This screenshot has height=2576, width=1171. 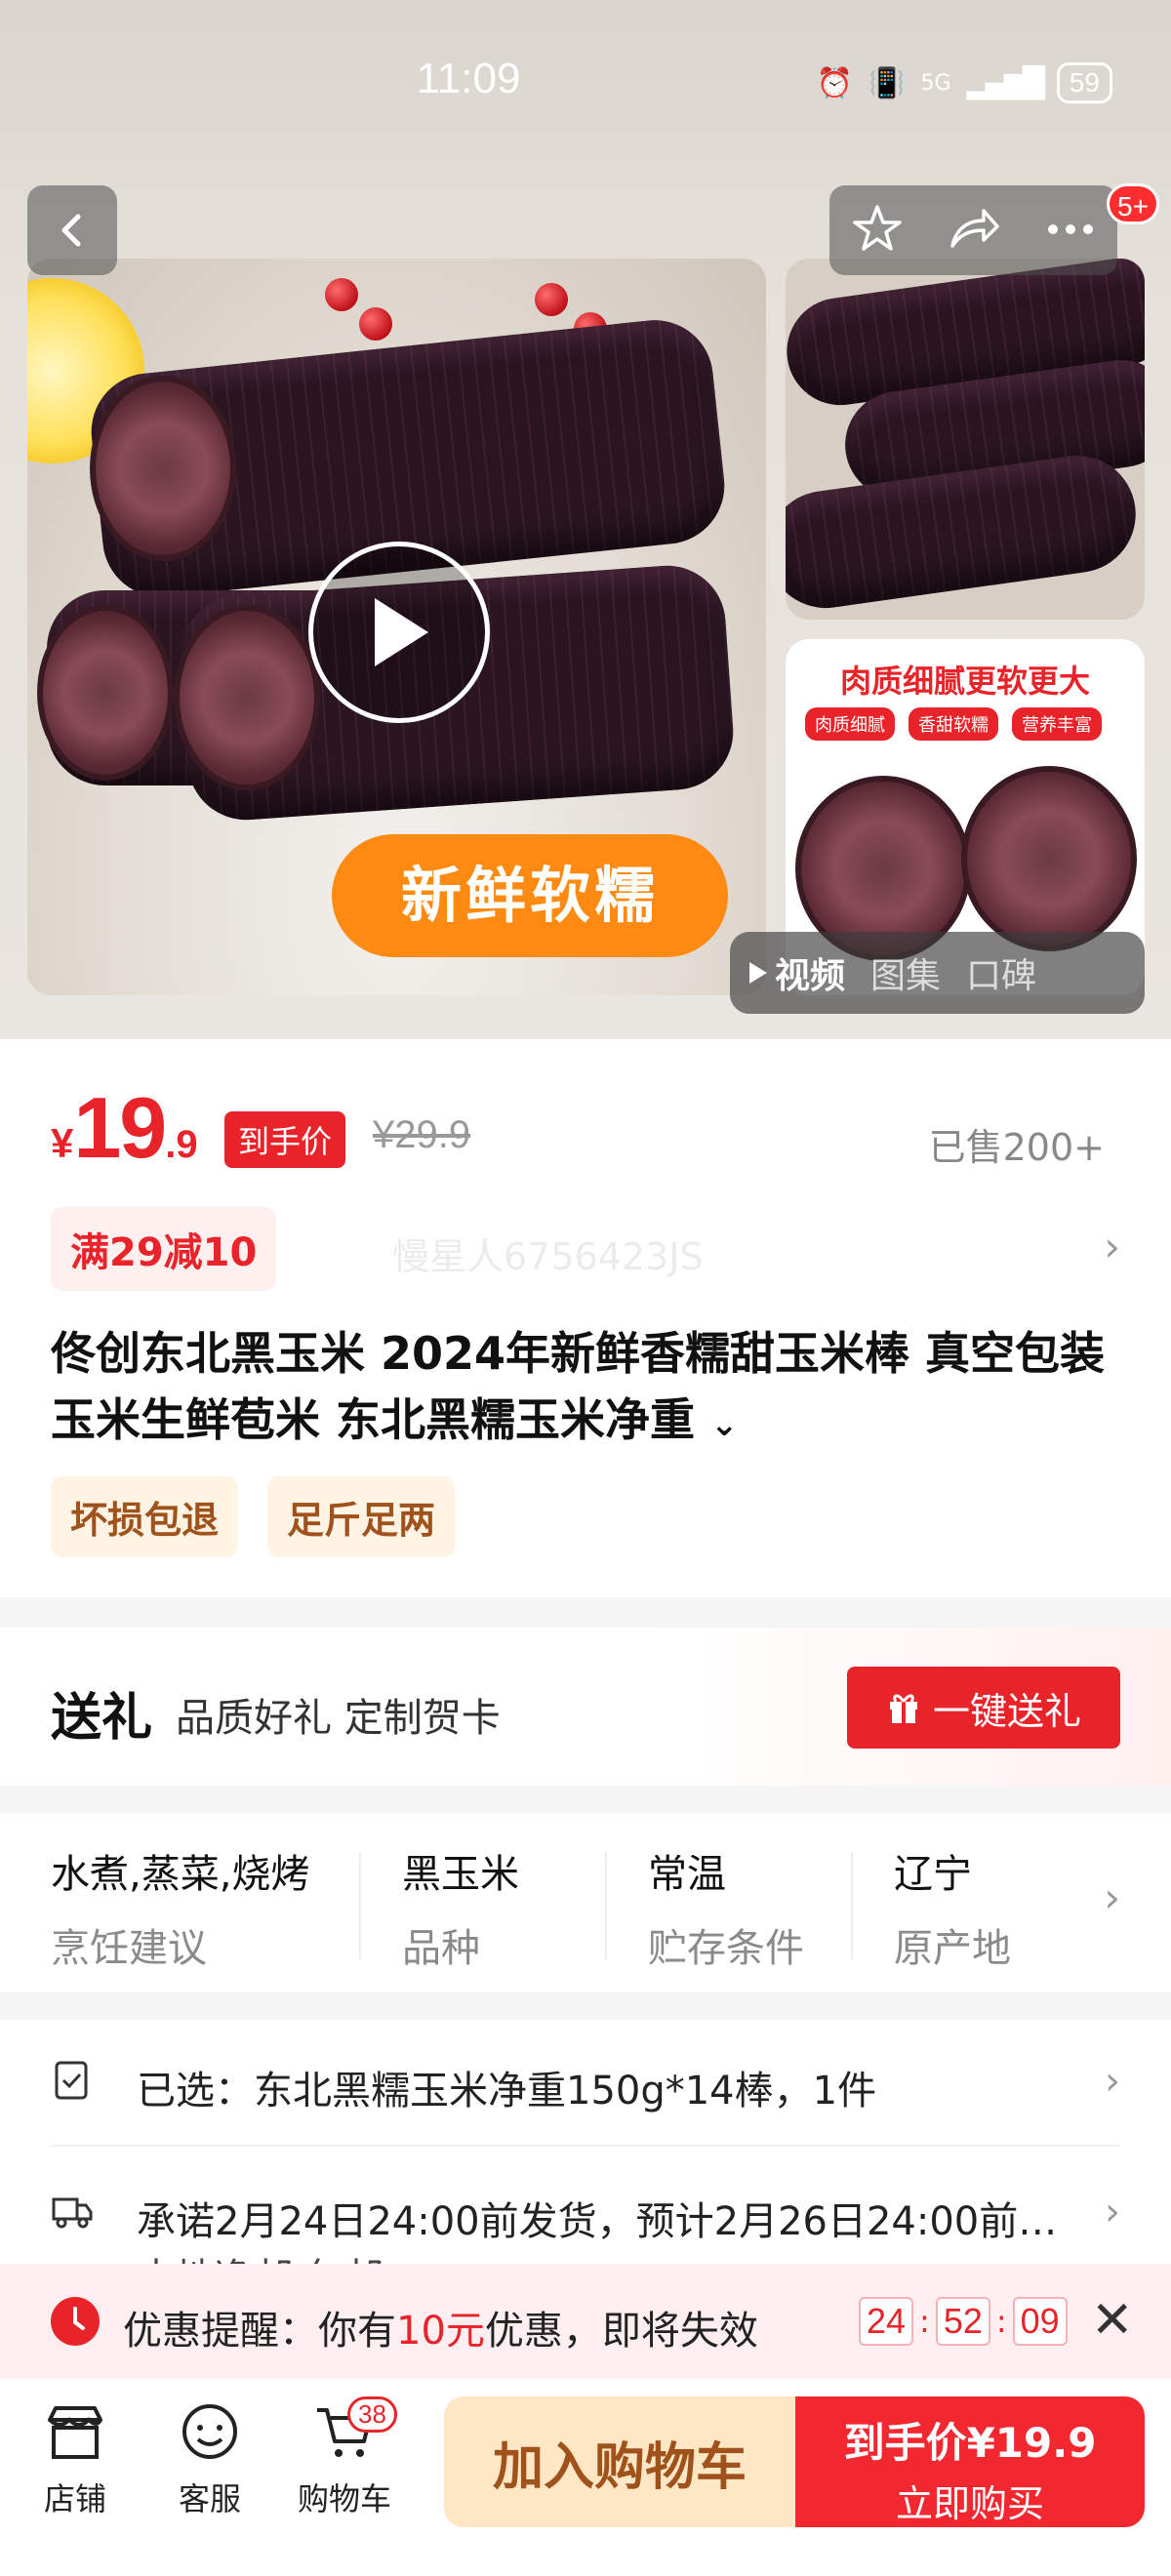 I want to click on chevron-left-icon, so click(x=71, y=230).